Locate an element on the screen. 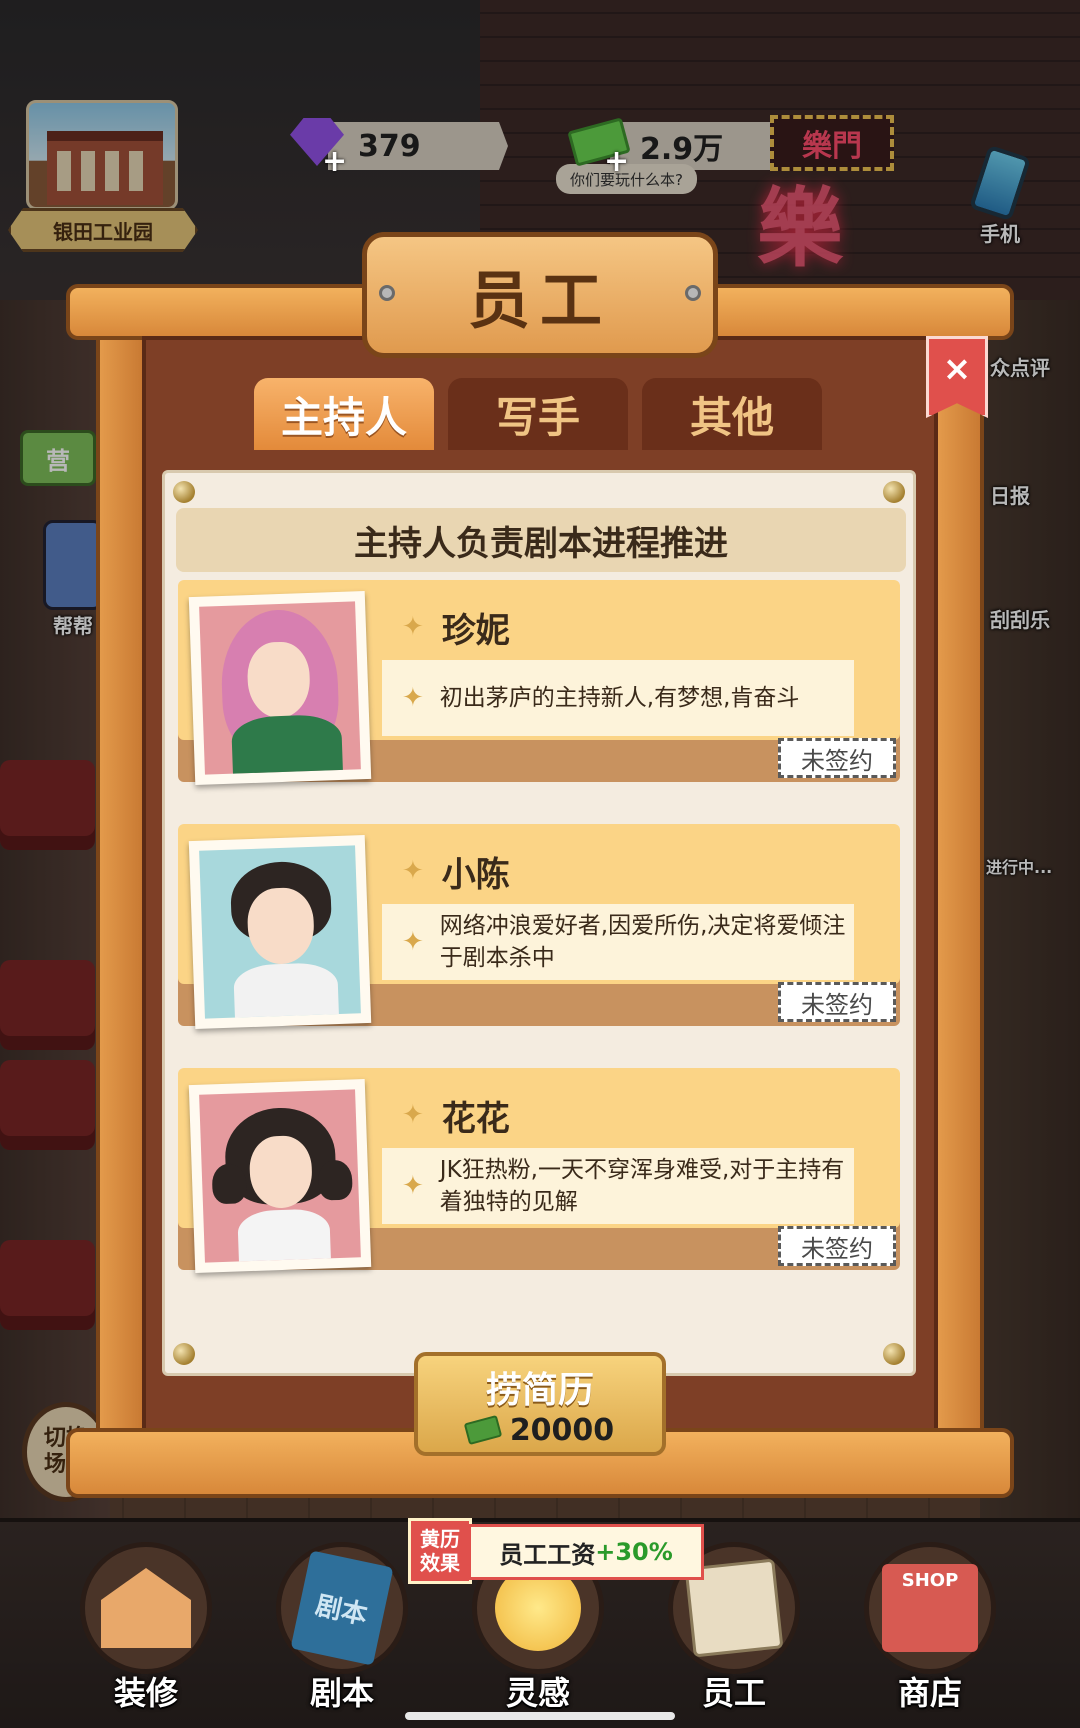  book-icon: 剧本 is located at coordinates (342, 1608).